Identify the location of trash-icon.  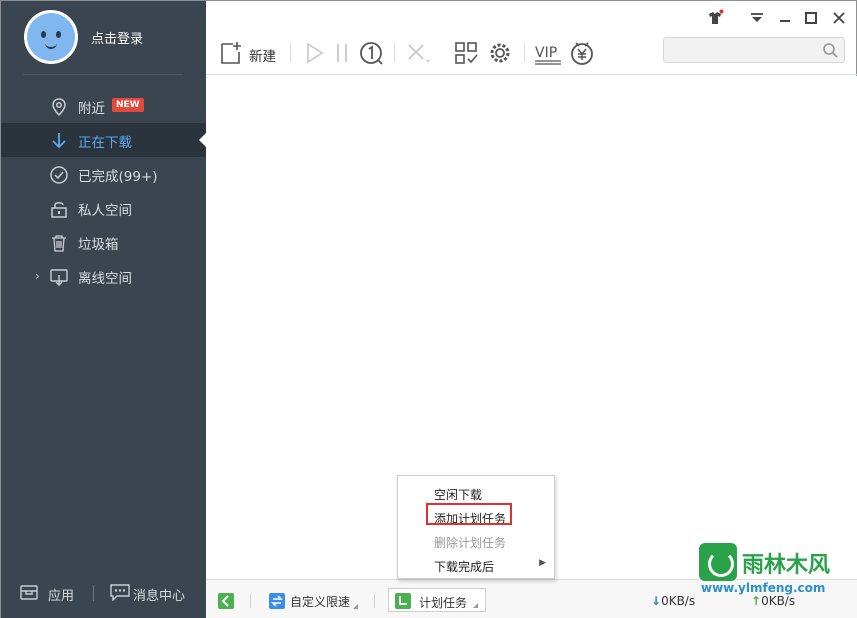
(59, 243).